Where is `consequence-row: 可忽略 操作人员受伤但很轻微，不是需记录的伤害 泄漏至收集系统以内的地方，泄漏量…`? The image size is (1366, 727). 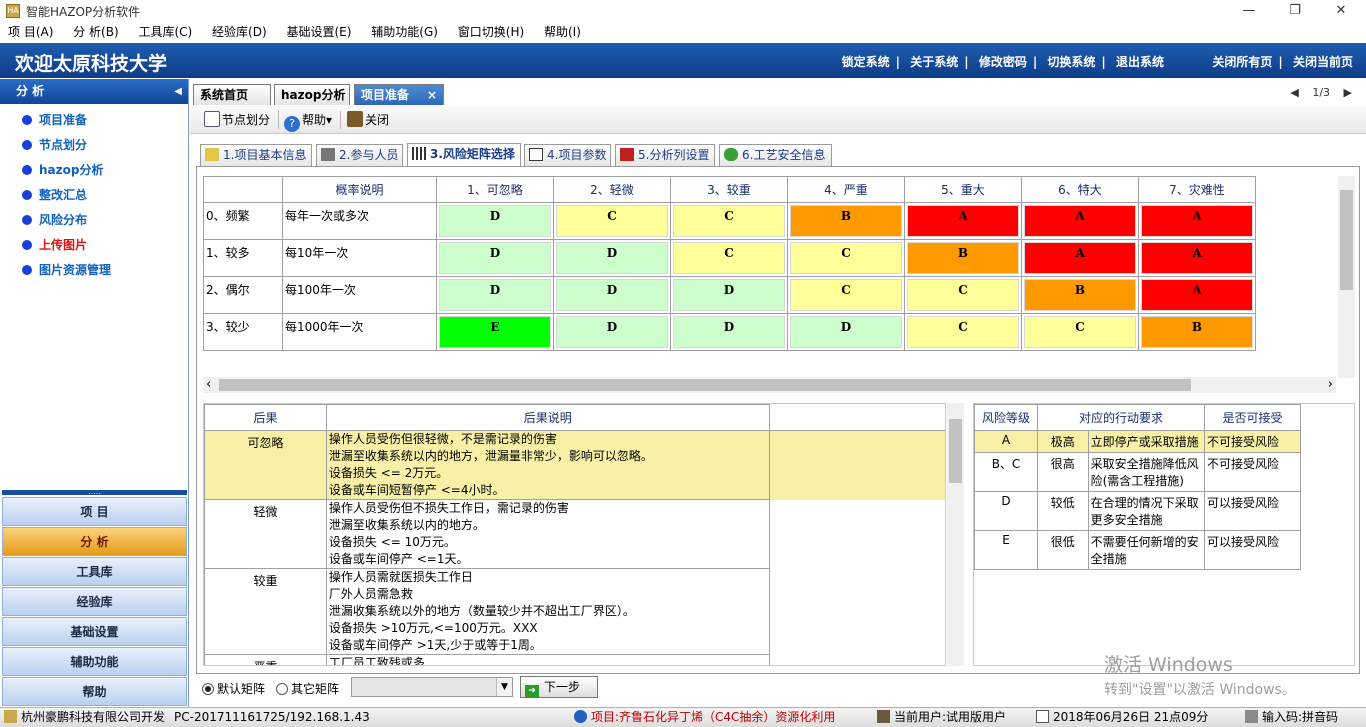
consequence-row: 可忽略 操作人员受伤但很轻微，不是需记录的伤害 泄漏至收集系统以内的地方，泄漏量… is located at coordinates (574, 465).